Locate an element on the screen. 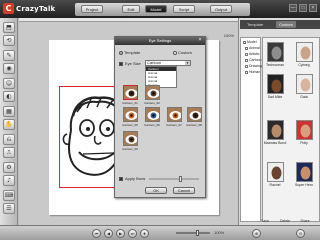 This screenshot has height=240, width=320. mode-tab-edit: Edit is located at coordinates (131, 9).